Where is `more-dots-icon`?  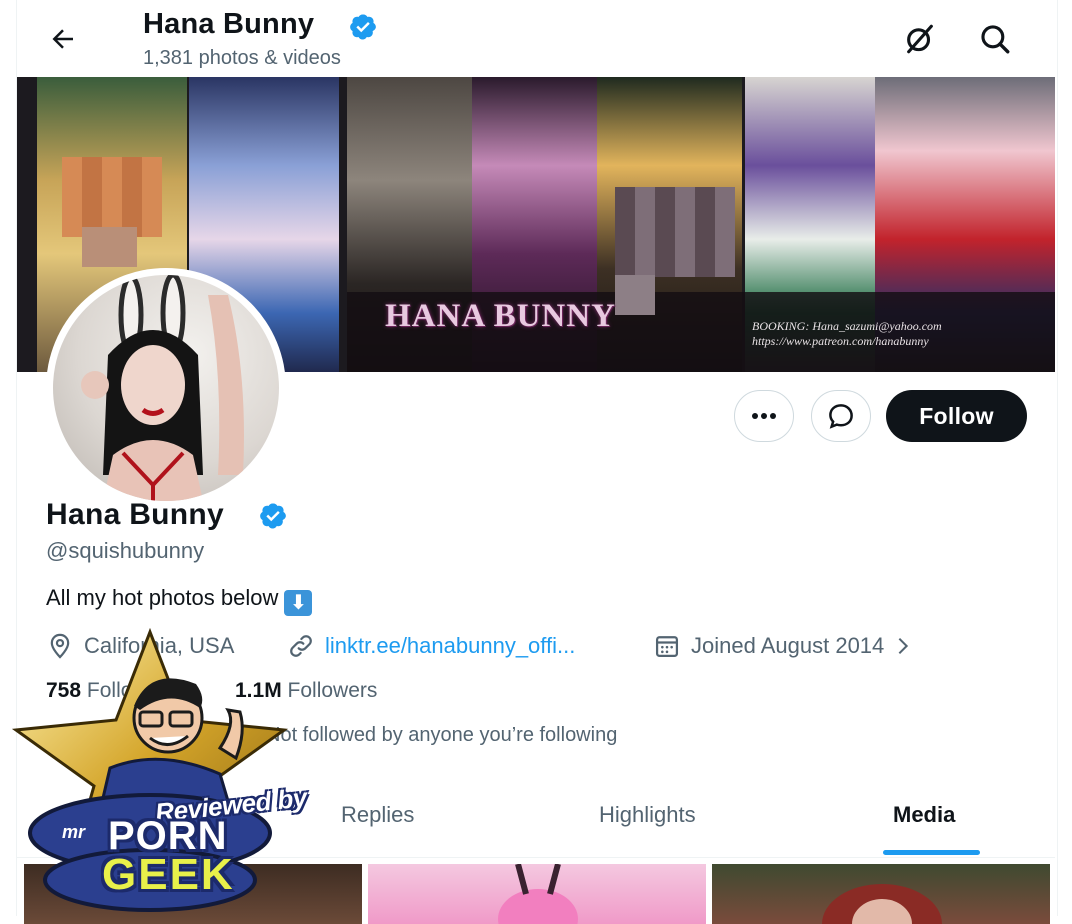
more-dots-icon is located at coordinates (764, 416).